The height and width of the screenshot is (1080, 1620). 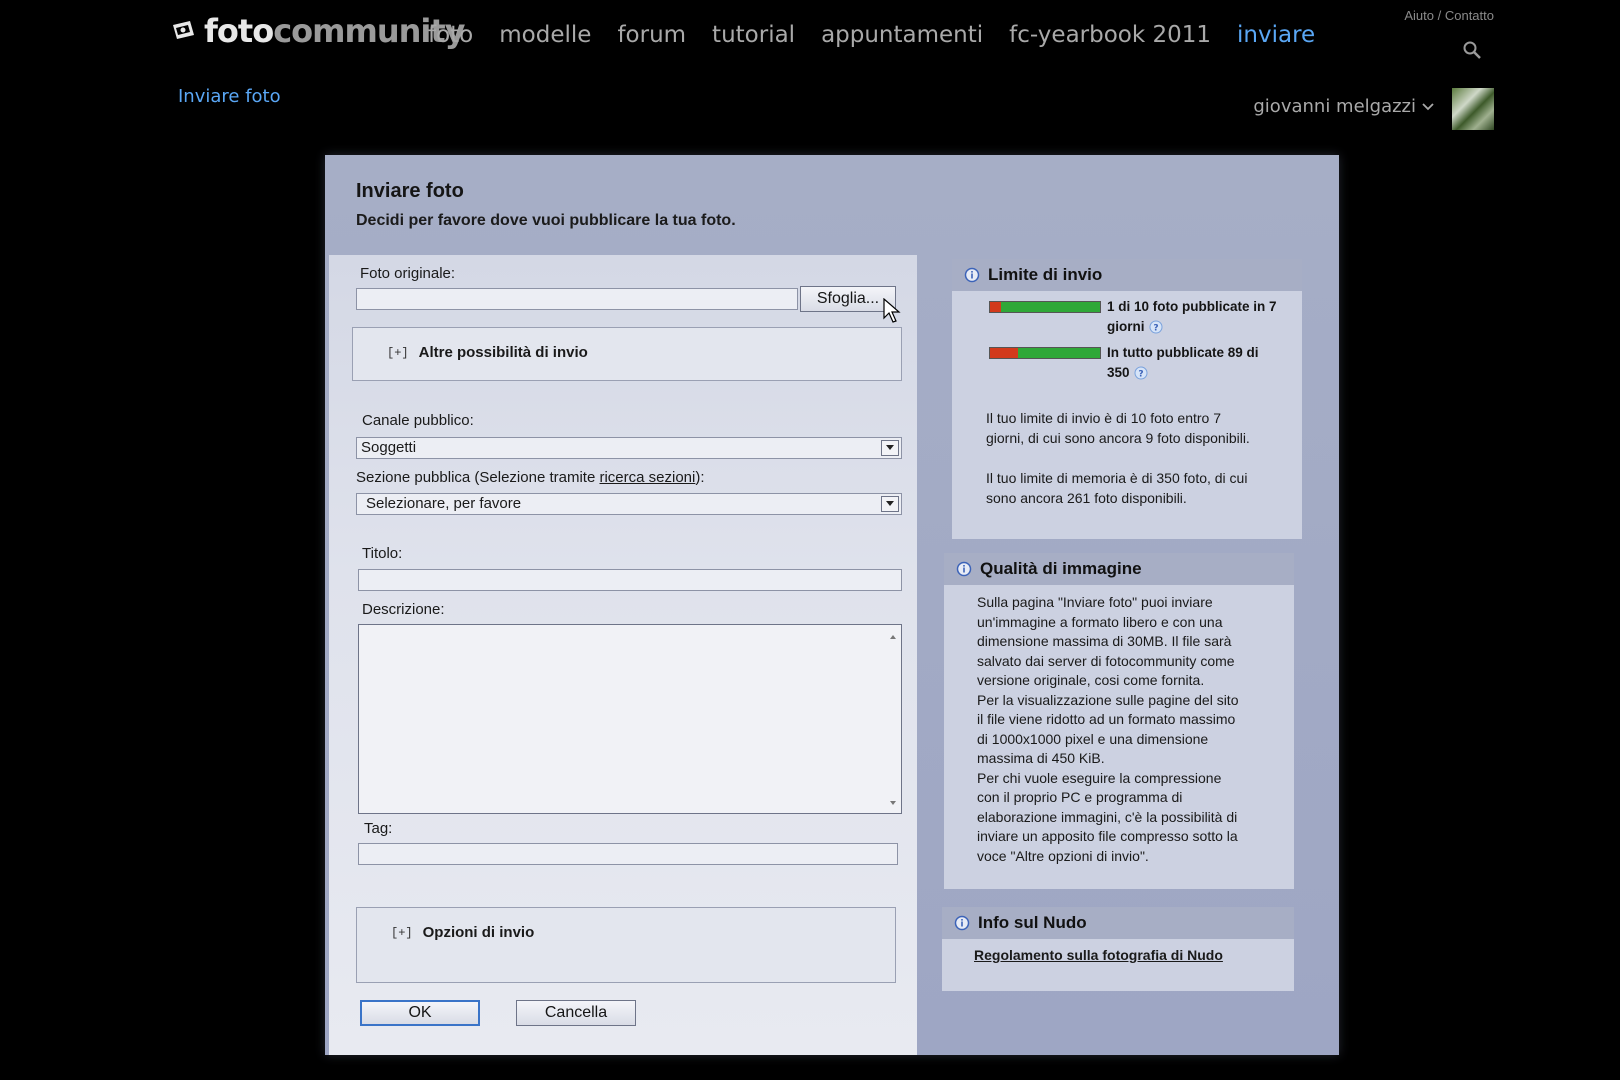 What do you see at coordinates (450, 35) in the screenshot?
I see `nav-foto: foto` at bounding box center [450, 35].